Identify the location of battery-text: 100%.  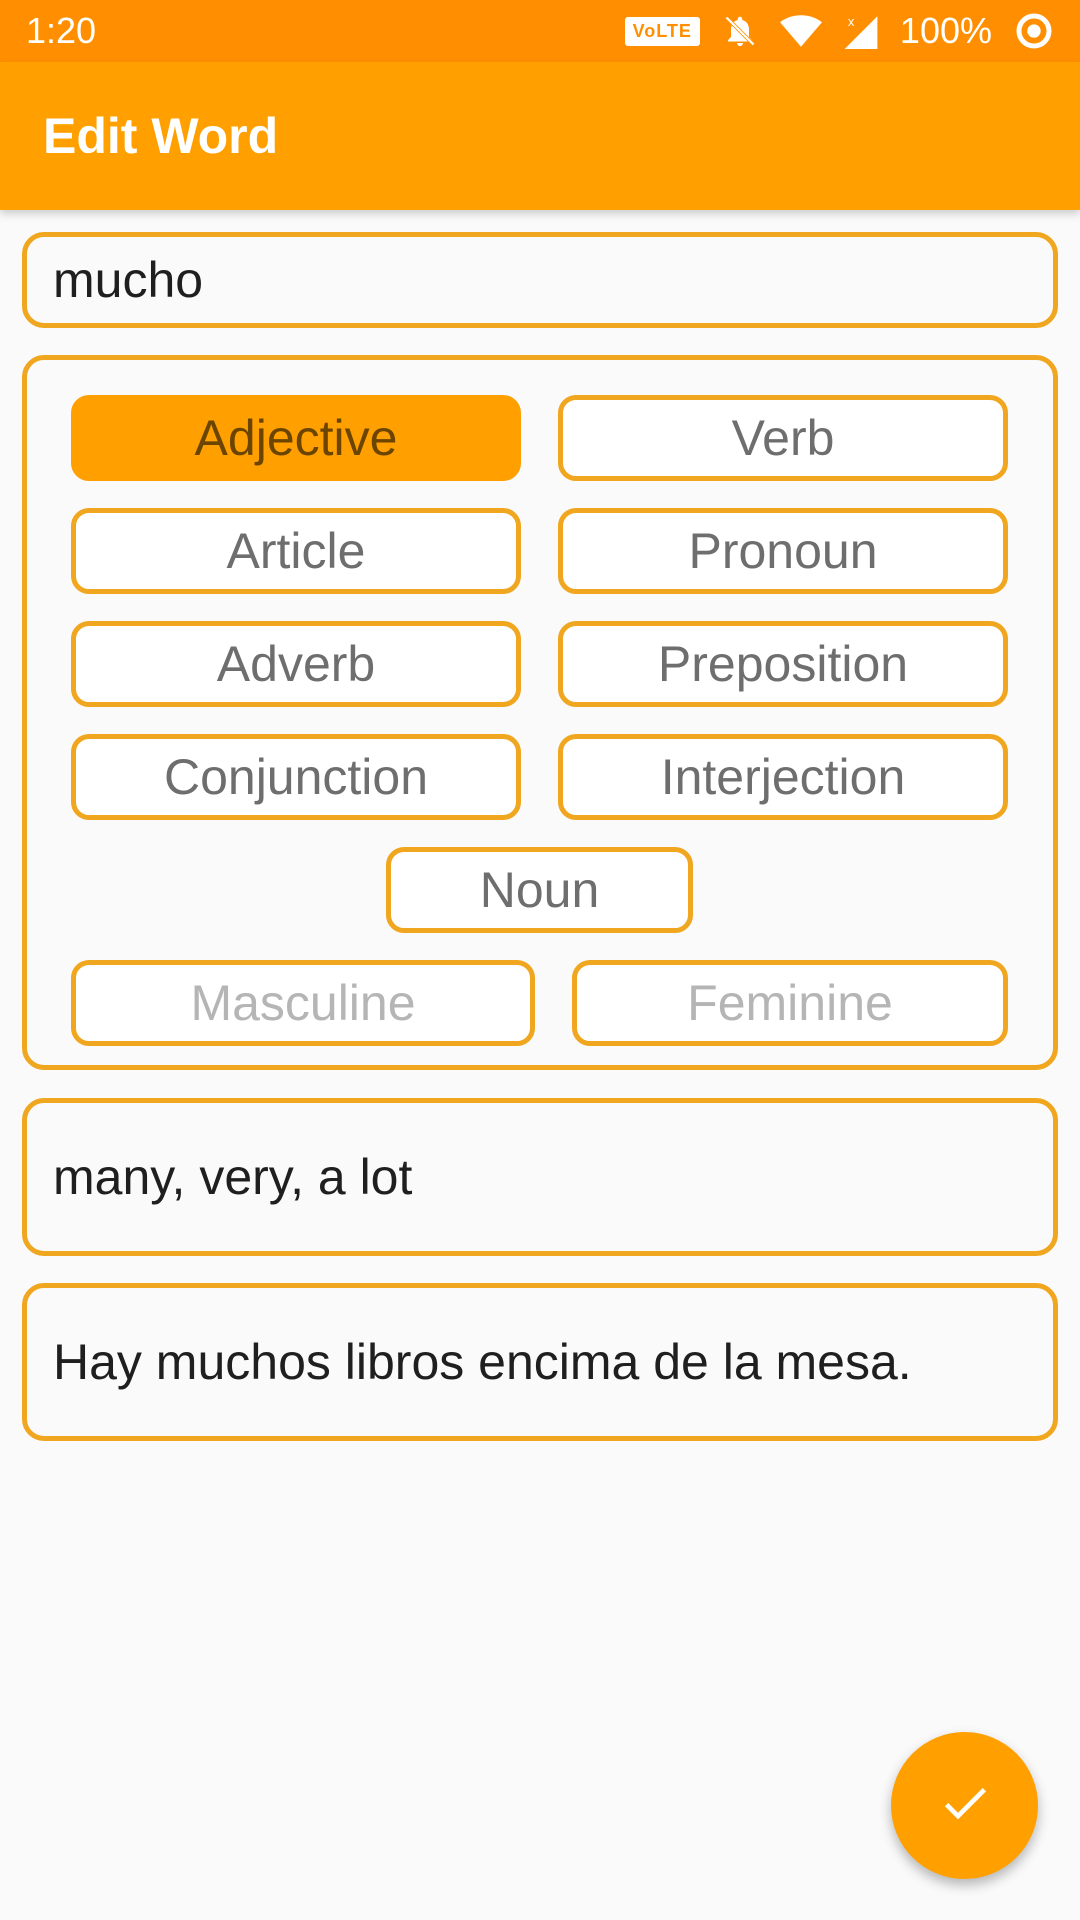
(945, 30).